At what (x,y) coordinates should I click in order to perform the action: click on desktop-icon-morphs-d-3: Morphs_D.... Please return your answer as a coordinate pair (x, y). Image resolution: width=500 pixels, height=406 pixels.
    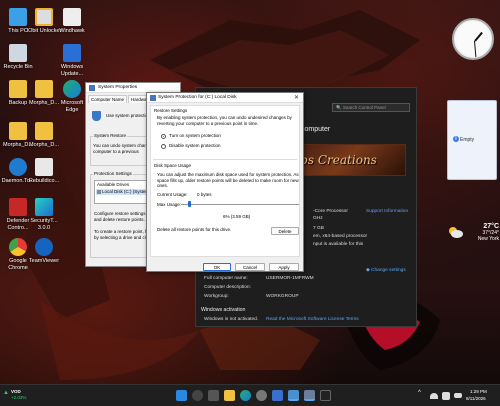
    Looking at the image, I should click on (44, 135).